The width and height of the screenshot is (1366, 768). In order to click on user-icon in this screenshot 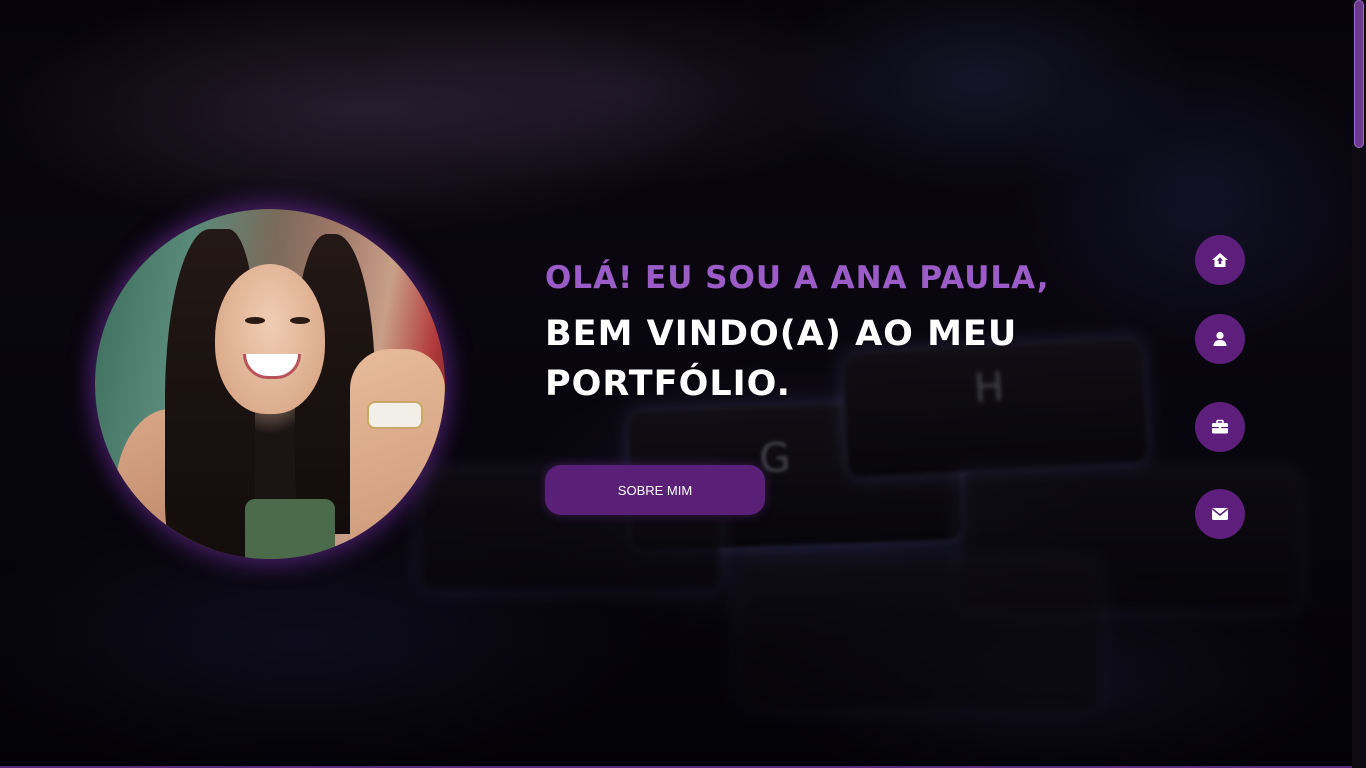, I will do `click(1220, 338)`.